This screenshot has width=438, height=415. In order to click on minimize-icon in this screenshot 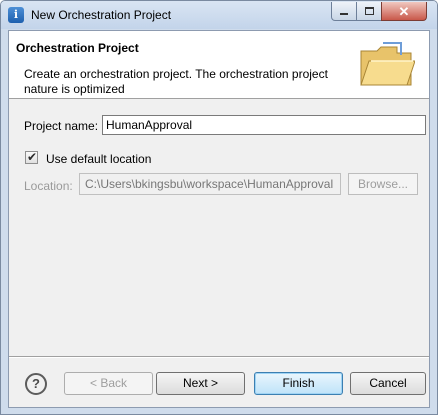, I will do `click(344, 14)`.